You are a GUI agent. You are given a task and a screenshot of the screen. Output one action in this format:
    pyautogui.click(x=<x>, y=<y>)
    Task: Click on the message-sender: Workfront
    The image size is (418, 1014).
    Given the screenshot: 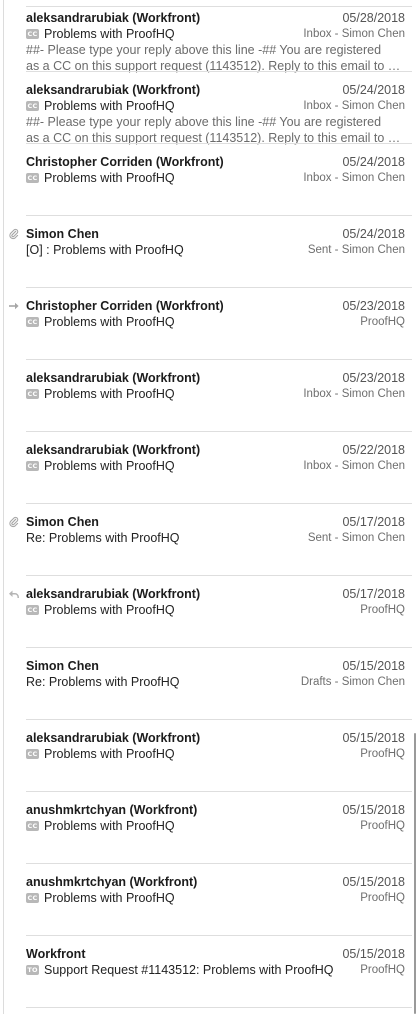 What is the action you would take?
    pyautogui.click(x=56, y=954)
    